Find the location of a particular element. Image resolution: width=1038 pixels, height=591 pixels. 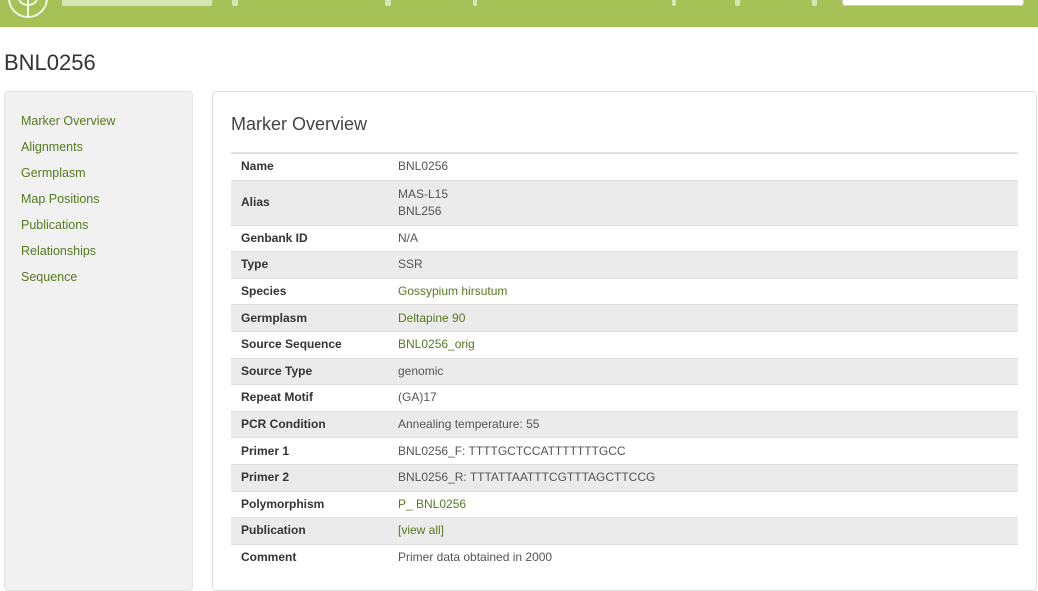

table-row-comment: Comment Primer data obtained in 2000 is located at coordinates (624, 557).